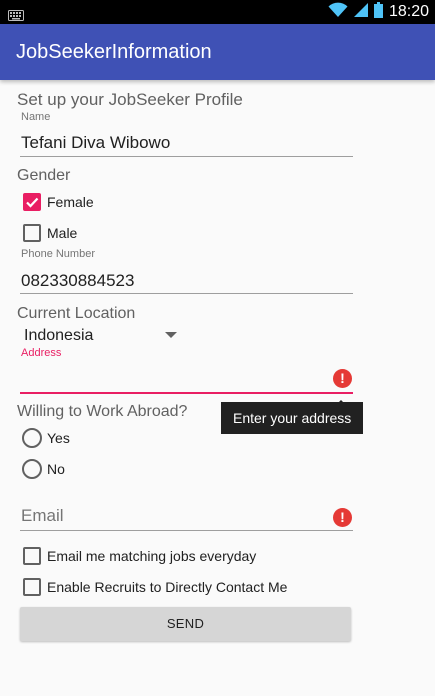 Image resolution: width=435 pixels, height=696 pixels. What do you see at coordinates (408, 11) in the screenshot?
I see `status-time: 18:20` at bounding box center [408, 11].